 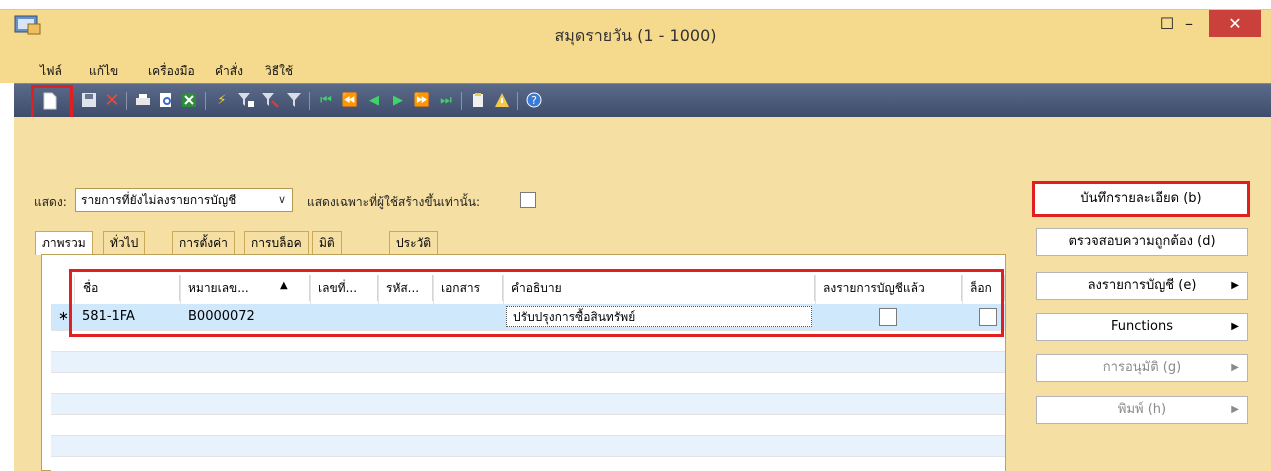 I want to click on chevron-down-icon: ∨, so click(x=282, y=200).